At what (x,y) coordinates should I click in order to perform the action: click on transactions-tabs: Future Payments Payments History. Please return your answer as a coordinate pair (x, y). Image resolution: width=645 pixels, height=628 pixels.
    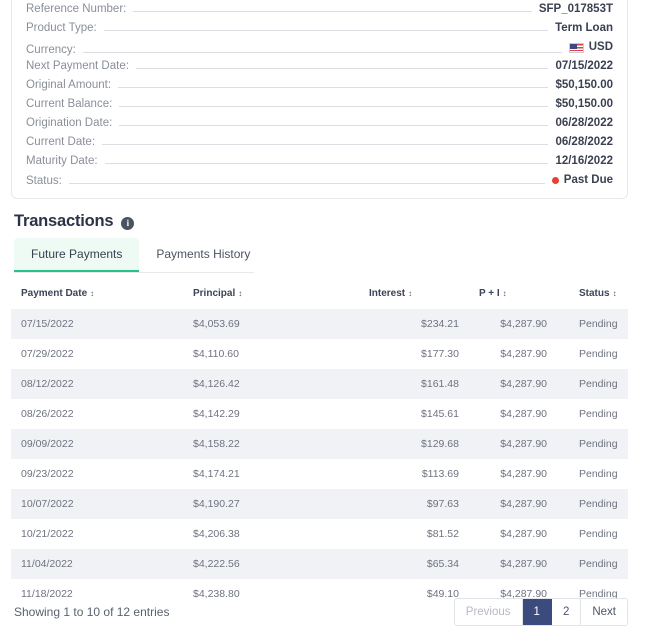
    Looking at the image, I should click on (134, 255).